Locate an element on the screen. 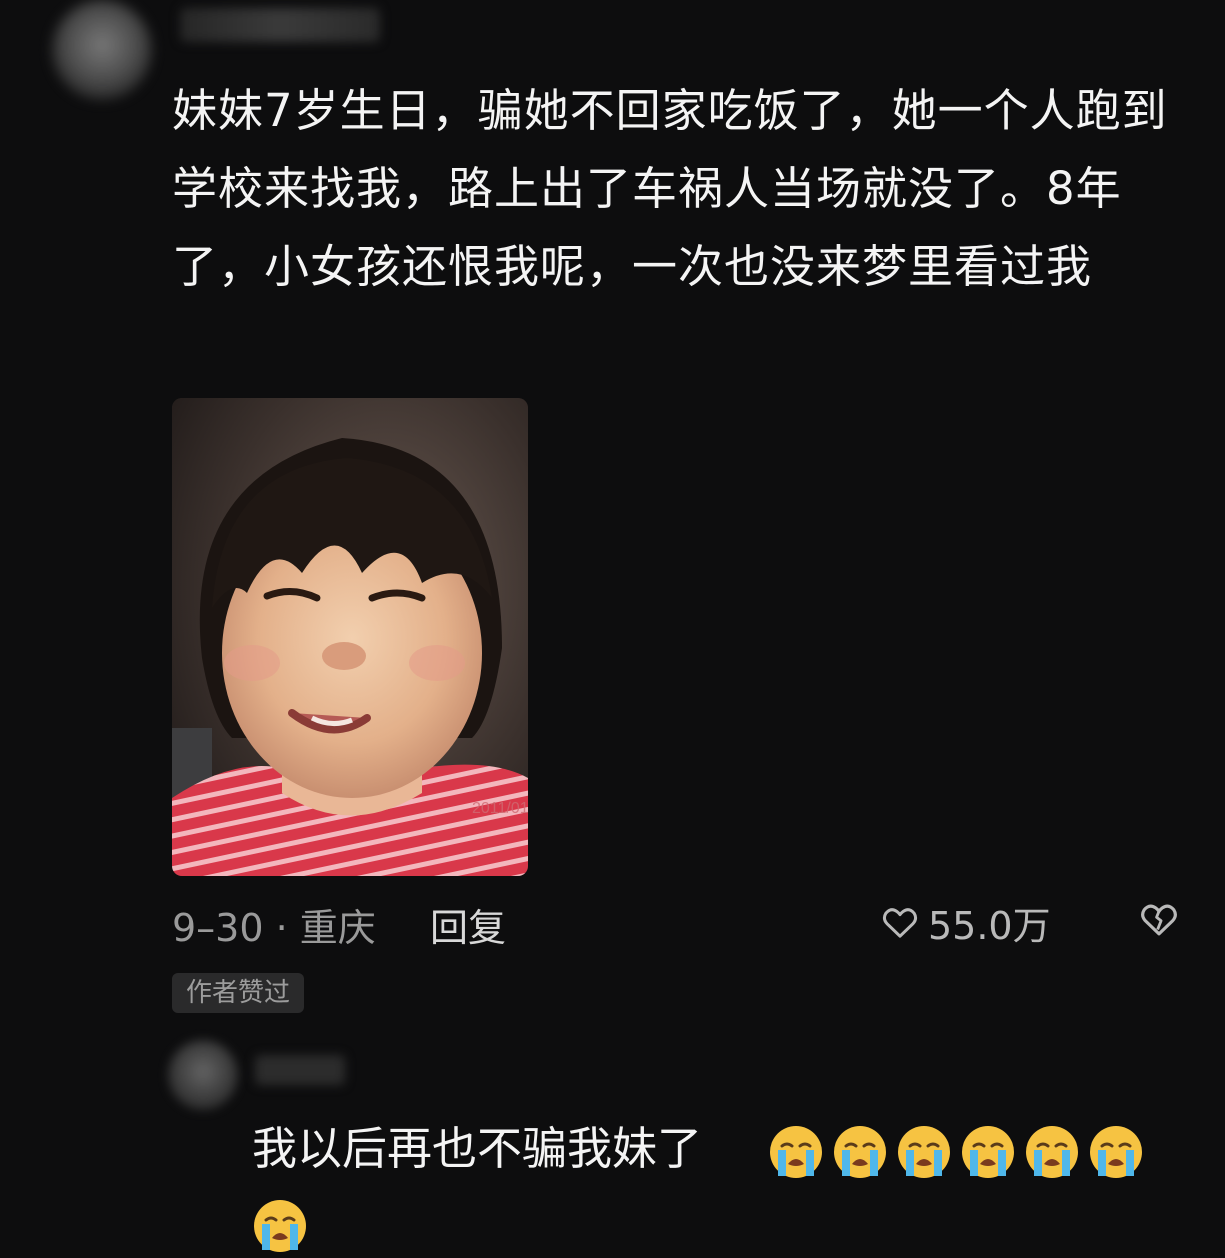 The height and width of the screenshot is (1258, 1225). broken-heart-icon is located at coordinates (1159, 920).